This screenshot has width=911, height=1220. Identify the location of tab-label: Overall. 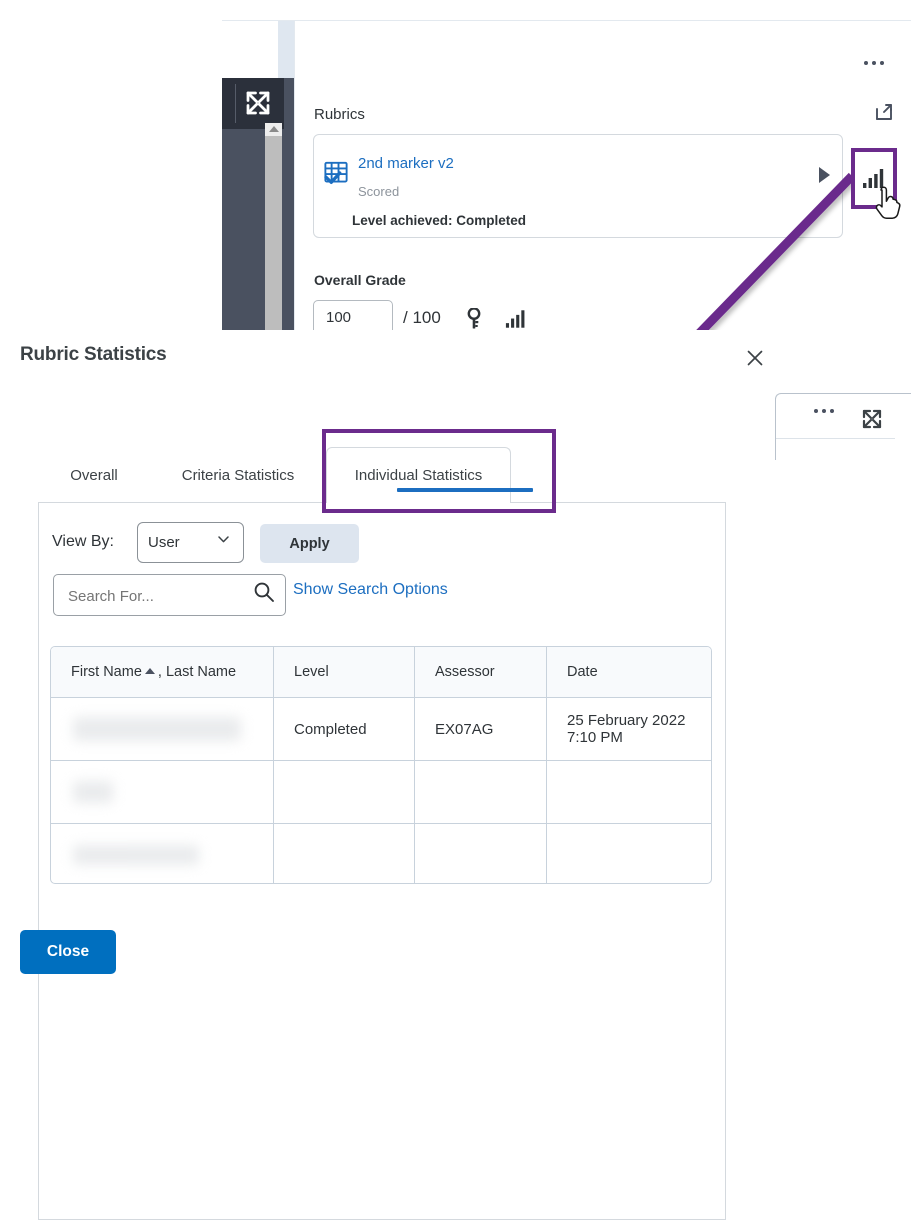
(94, 475).